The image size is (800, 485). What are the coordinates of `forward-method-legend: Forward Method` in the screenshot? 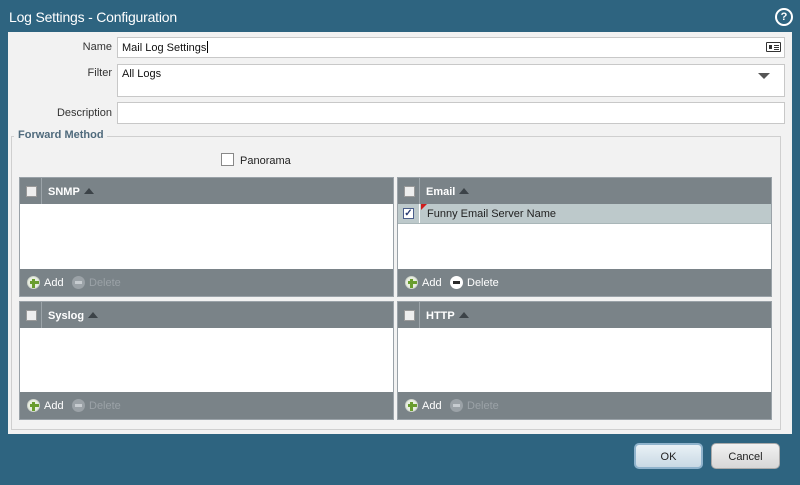 It's located at (60, 135).